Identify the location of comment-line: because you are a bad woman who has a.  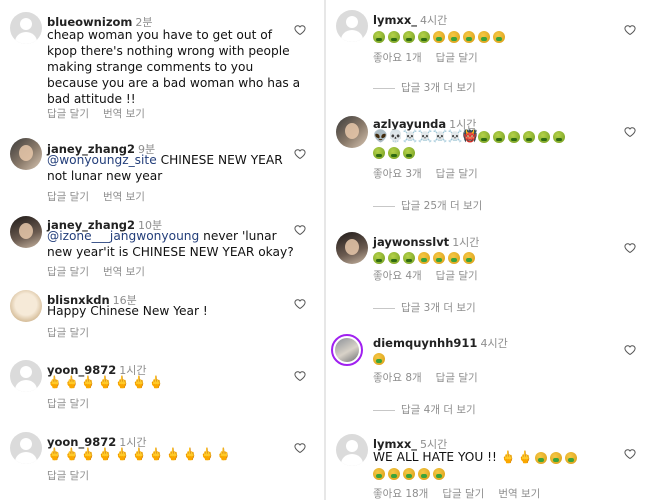
(174, 83).